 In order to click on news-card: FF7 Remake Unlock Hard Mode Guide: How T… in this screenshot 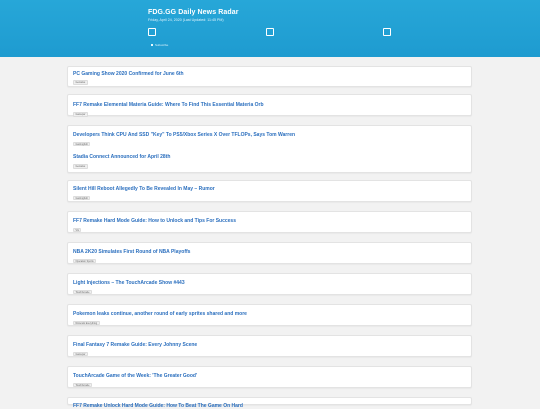, I will do `click(269, 403)`.